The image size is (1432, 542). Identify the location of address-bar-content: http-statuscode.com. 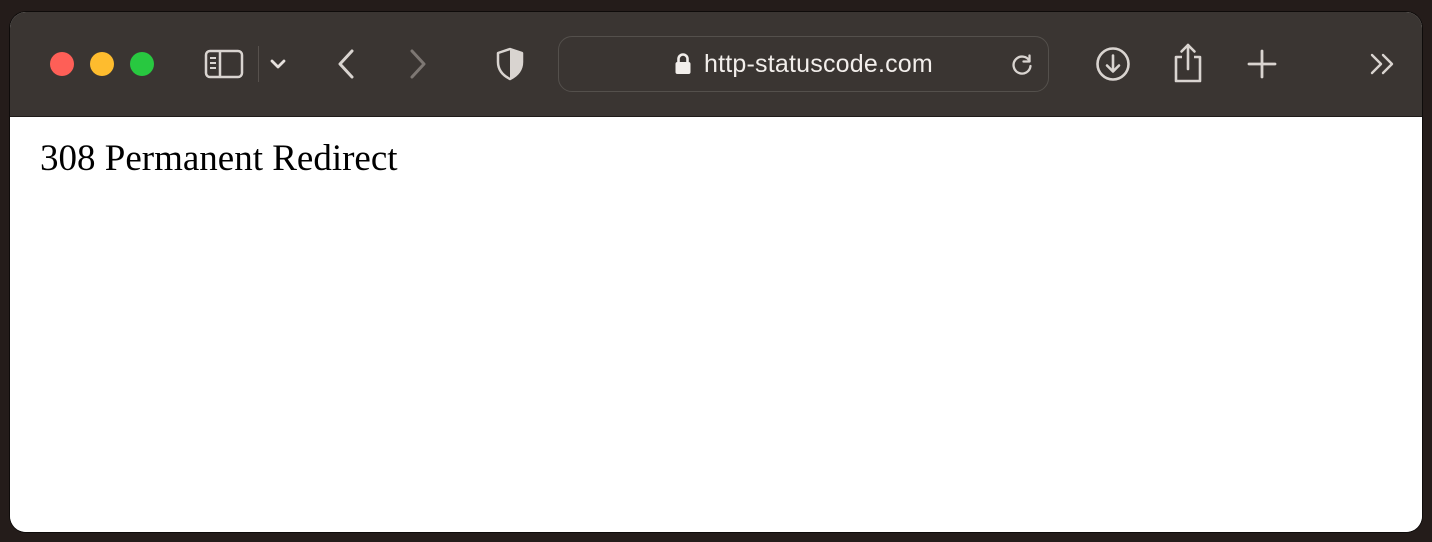
(803, 64).